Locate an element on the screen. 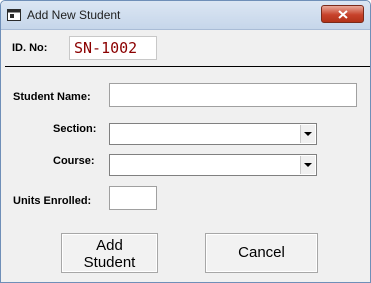  id-number-display: SN-1002 is located at coordinates (113, 48).